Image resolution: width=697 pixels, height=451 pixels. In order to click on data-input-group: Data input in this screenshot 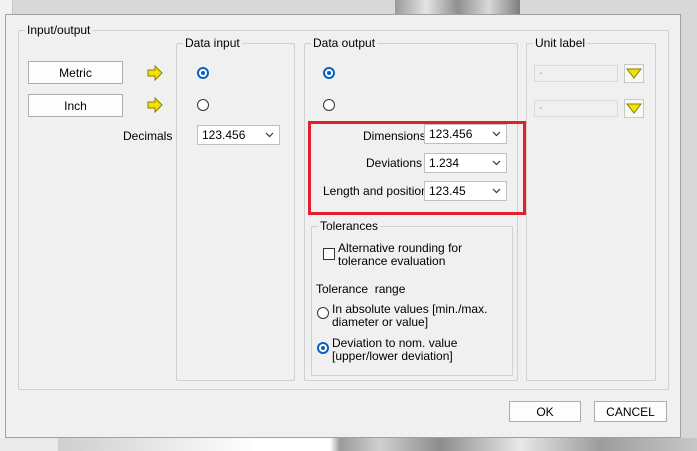, I will do `click(235, 208)`.